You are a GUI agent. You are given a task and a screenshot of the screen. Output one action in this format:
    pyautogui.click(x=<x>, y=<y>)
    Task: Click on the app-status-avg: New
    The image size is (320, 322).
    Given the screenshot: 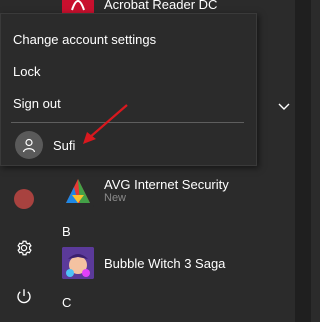 What is the action you would take?
    pyautogui.click(x=115, y=198)
    